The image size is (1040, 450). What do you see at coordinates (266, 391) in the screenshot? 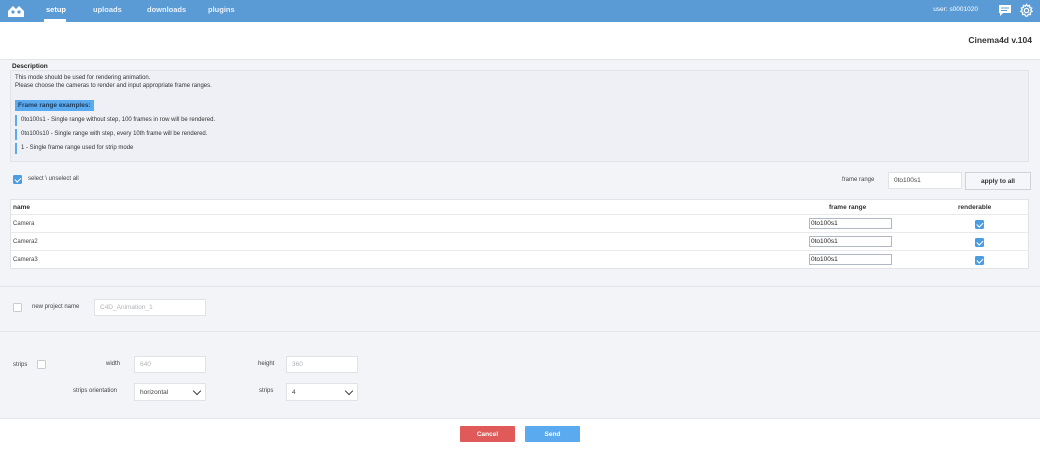
I see `strips-count-label: strips` at bounding box center [266, 391].